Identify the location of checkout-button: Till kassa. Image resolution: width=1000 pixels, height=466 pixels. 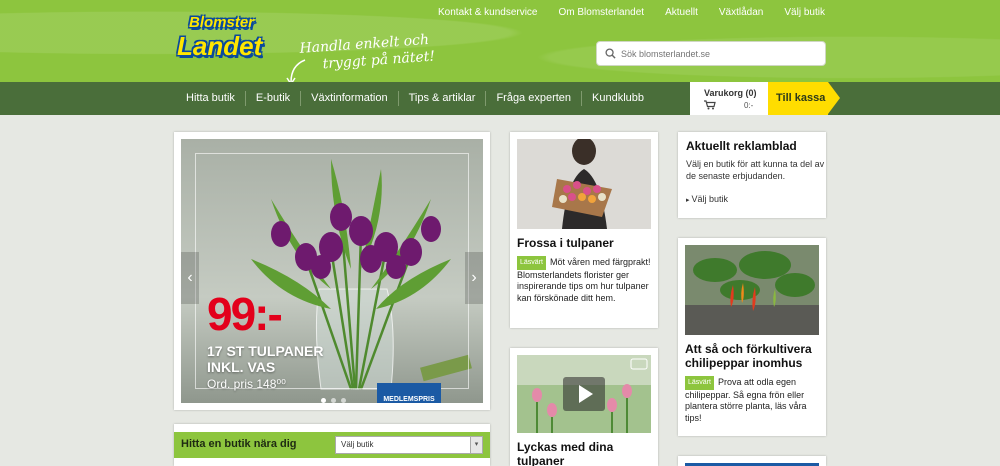
(804, 98).